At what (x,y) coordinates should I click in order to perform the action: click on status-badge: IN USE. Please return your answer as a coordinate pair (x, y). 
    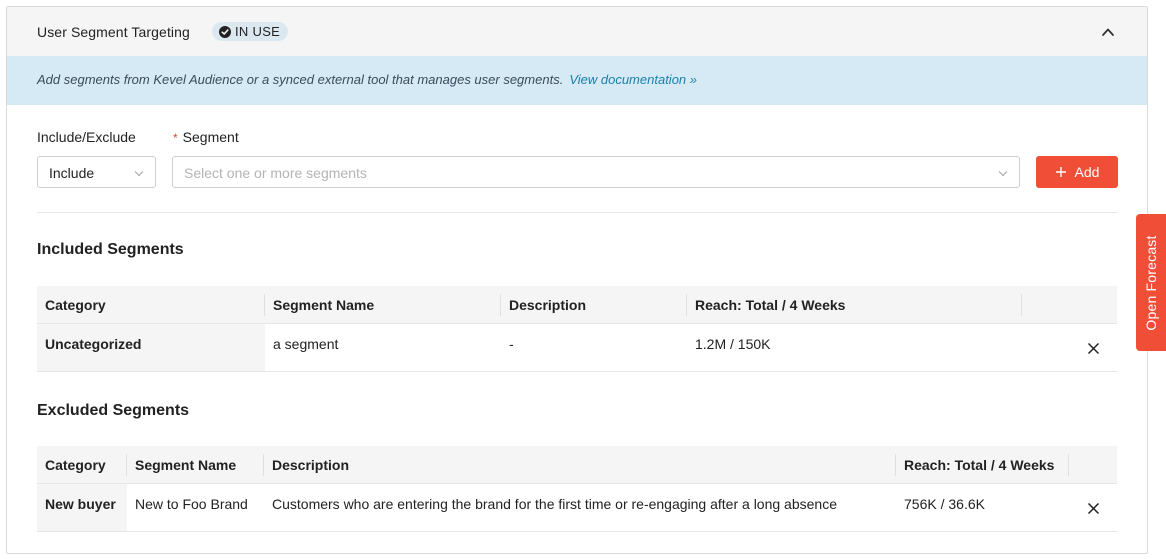
    Looking at the image, I should click on (250, 31).